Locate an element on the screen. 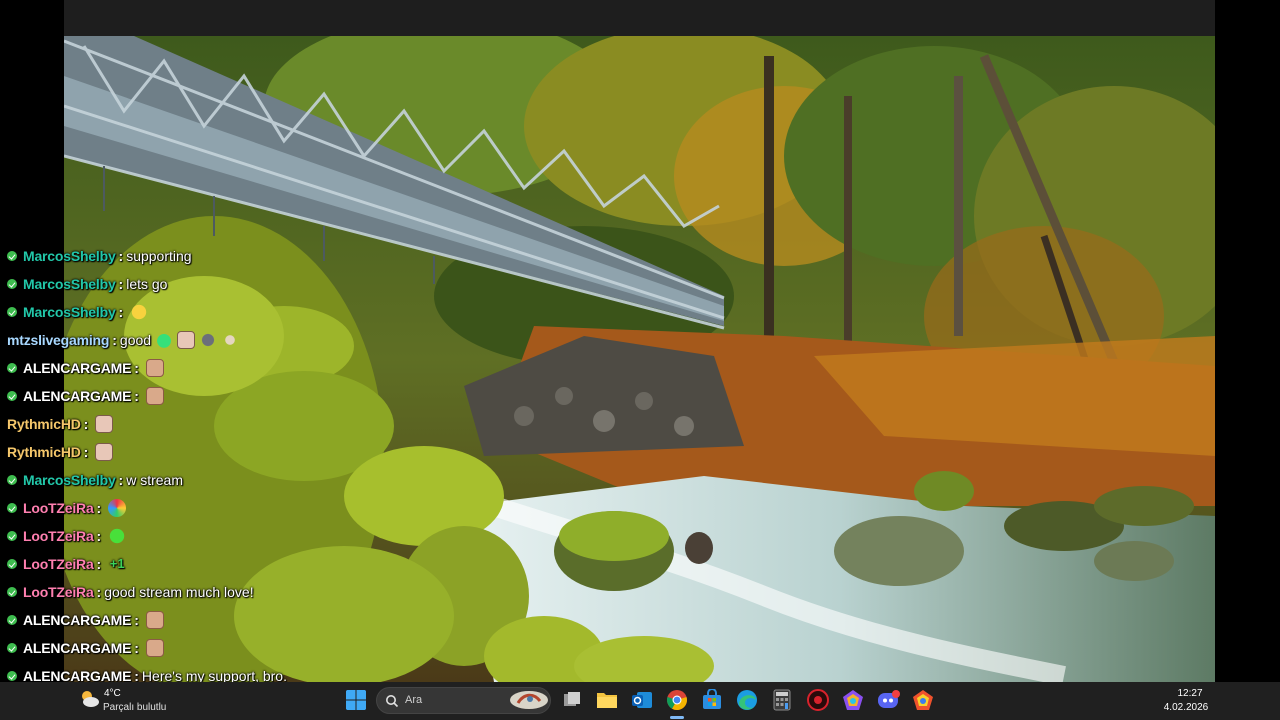 Image resolution: width=1280 pixels, height=720 pixels. chat-message-text: w stream is located at coordinates (154, 480).